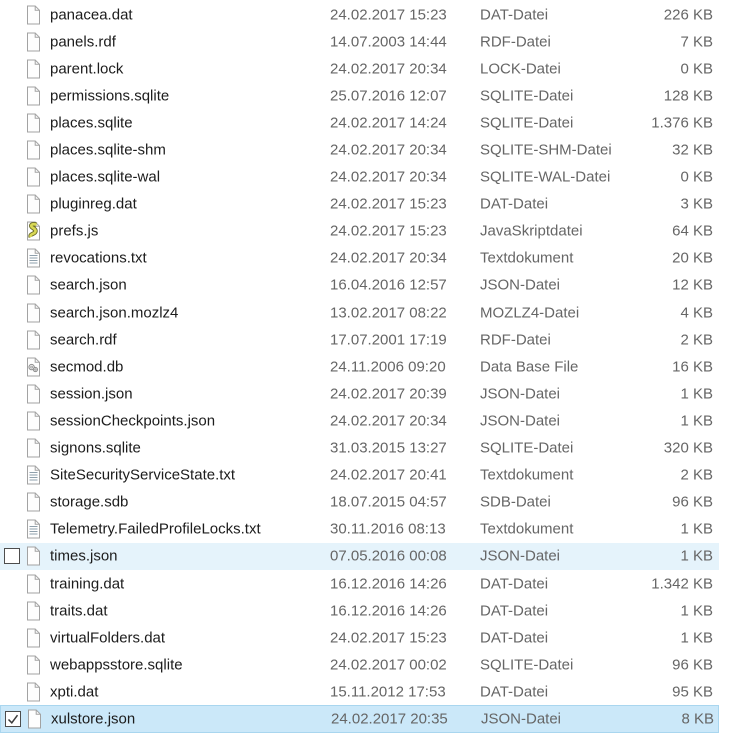 The height and width of the screenshot is (746, 750). What do you see at coordinates (388, 42) in the screenshot?
I see `date-modified: 14.07.2003 14:44` at bounding box center [388, 42].